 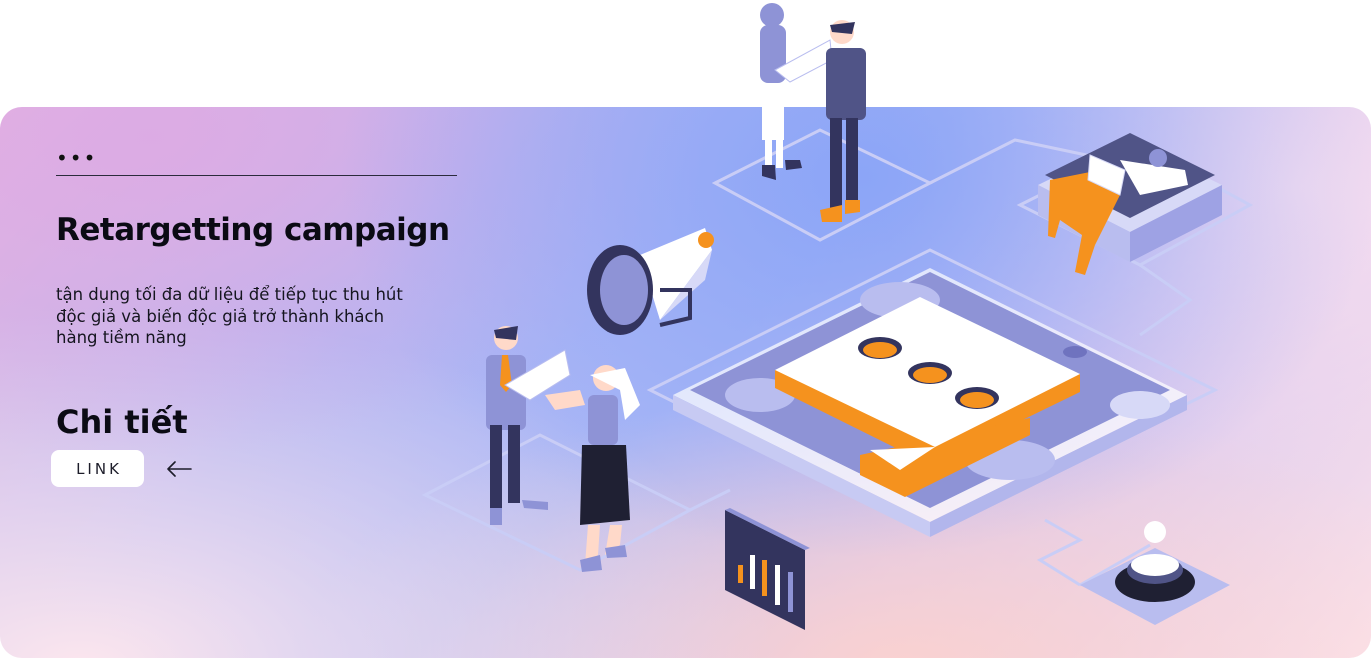 What do you see at coordinates (1130, 204) in the screenshot?
I see `bed-reading-scene` at bounding box center [1130, 204].